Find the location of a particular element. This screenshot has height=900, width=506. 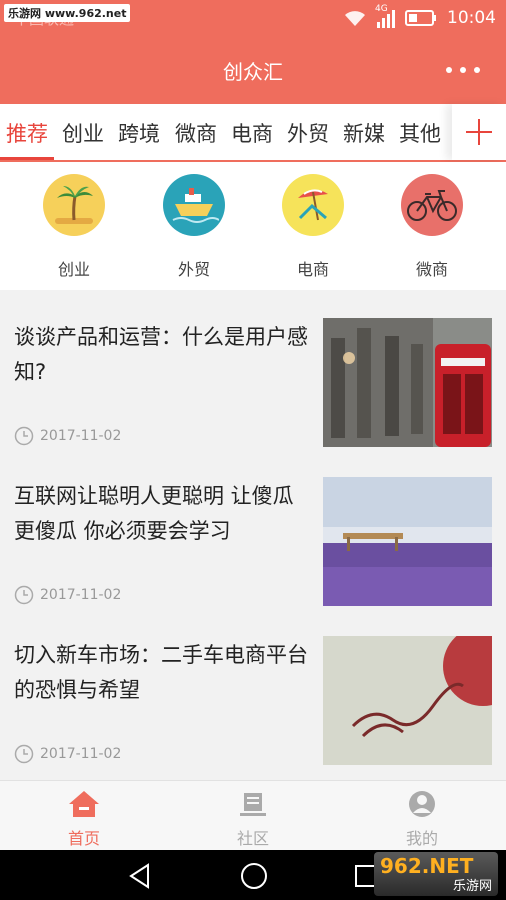

plus-icon is located at coordinates (479, 132).